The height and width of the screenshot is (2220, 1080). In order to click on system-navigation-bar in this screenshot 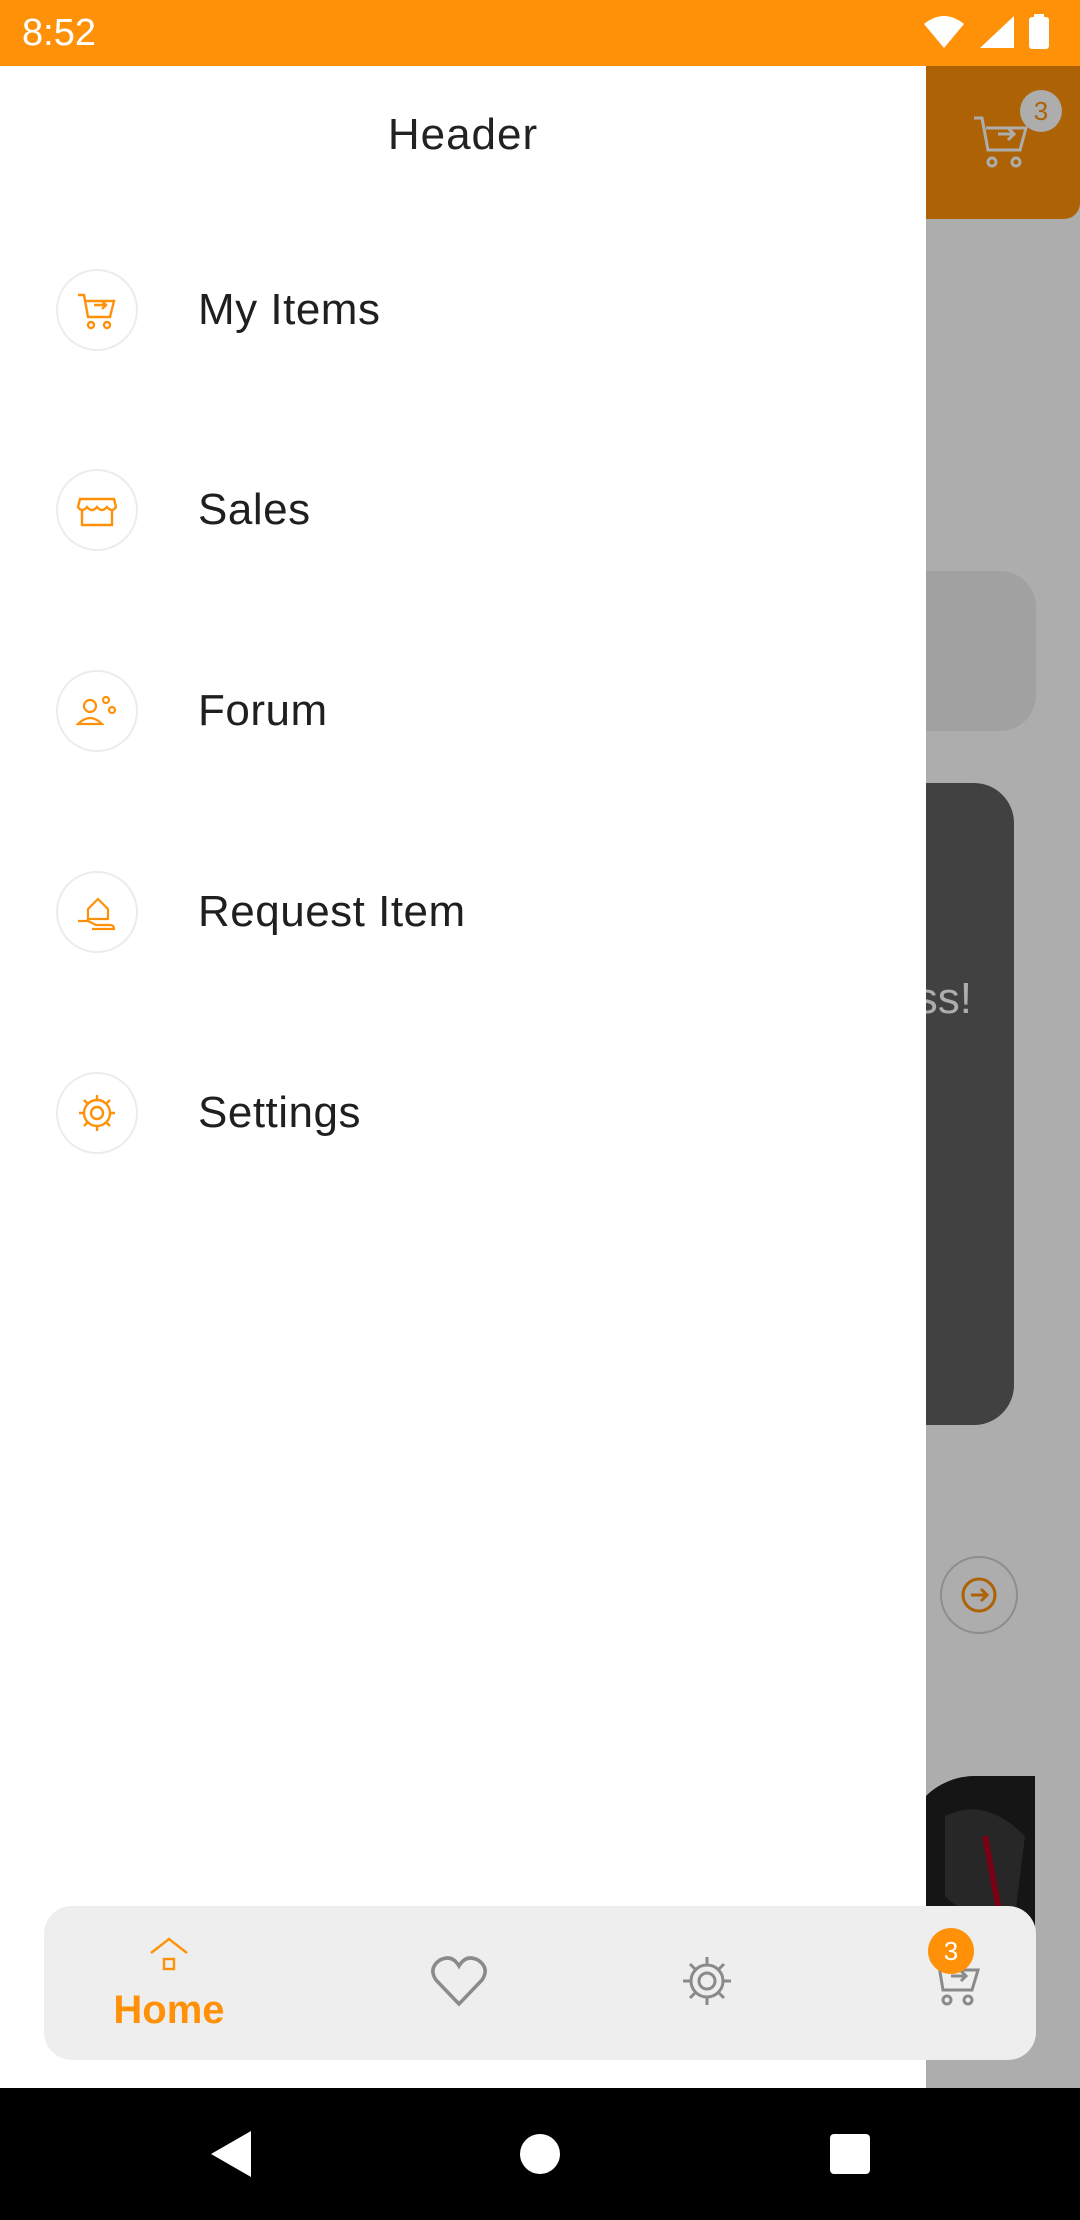, I will do `click(540, 2154)`.